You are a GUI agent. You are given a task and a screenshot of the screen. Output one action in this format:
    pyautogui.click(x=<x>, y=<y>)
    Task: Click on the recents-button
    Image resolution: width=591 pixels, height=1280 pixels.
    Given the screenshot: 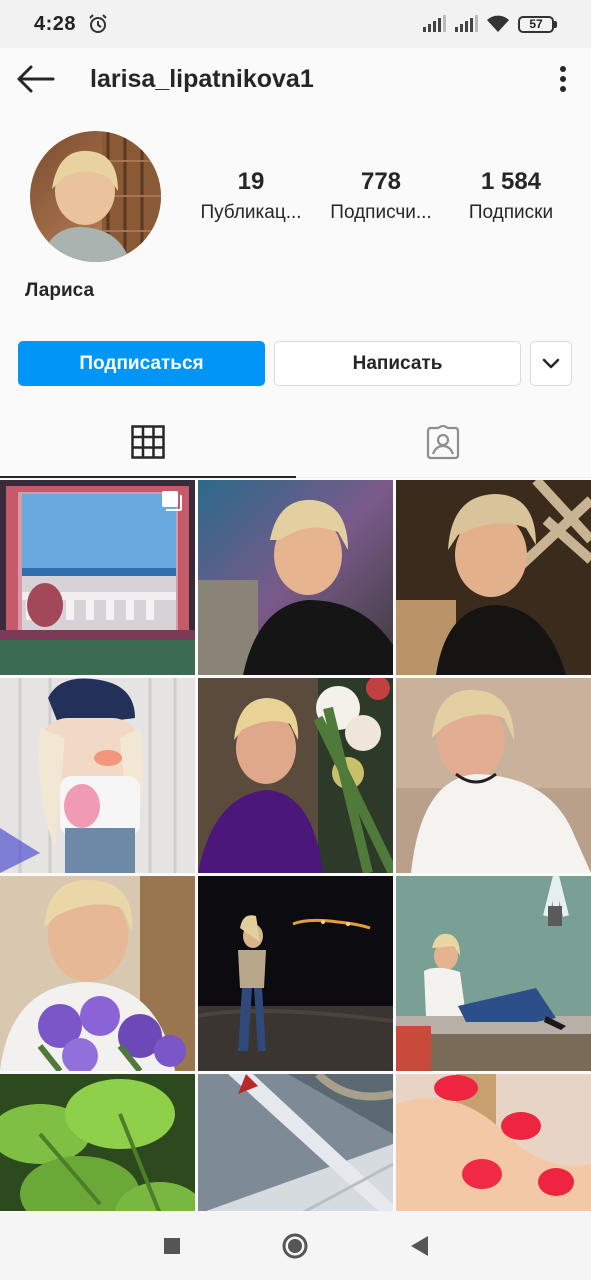 What is the action you would take?
    pyautogui.click(x=172, y=1246)
    